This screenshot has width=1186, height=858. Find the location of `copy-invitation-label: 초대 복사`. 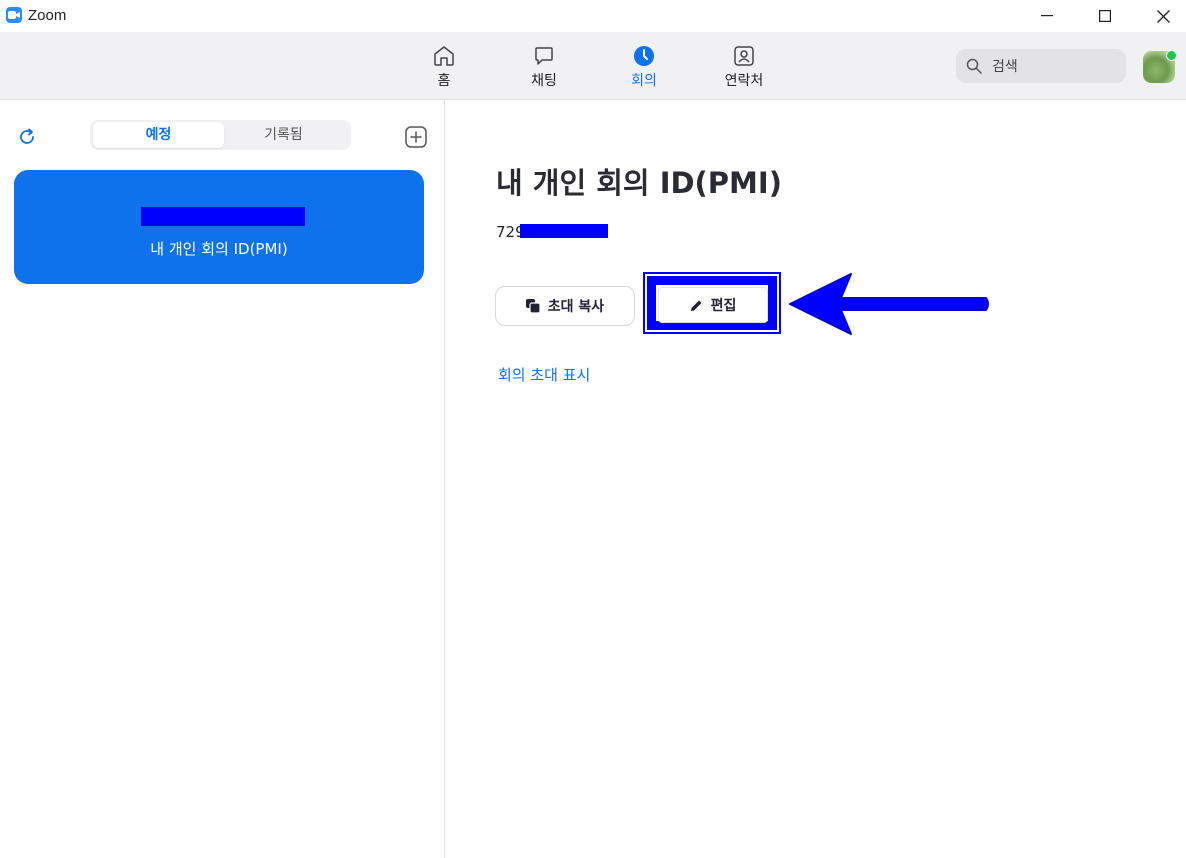

copy-invitation-label: 초대 복사 is located at coordinates (576, 307).